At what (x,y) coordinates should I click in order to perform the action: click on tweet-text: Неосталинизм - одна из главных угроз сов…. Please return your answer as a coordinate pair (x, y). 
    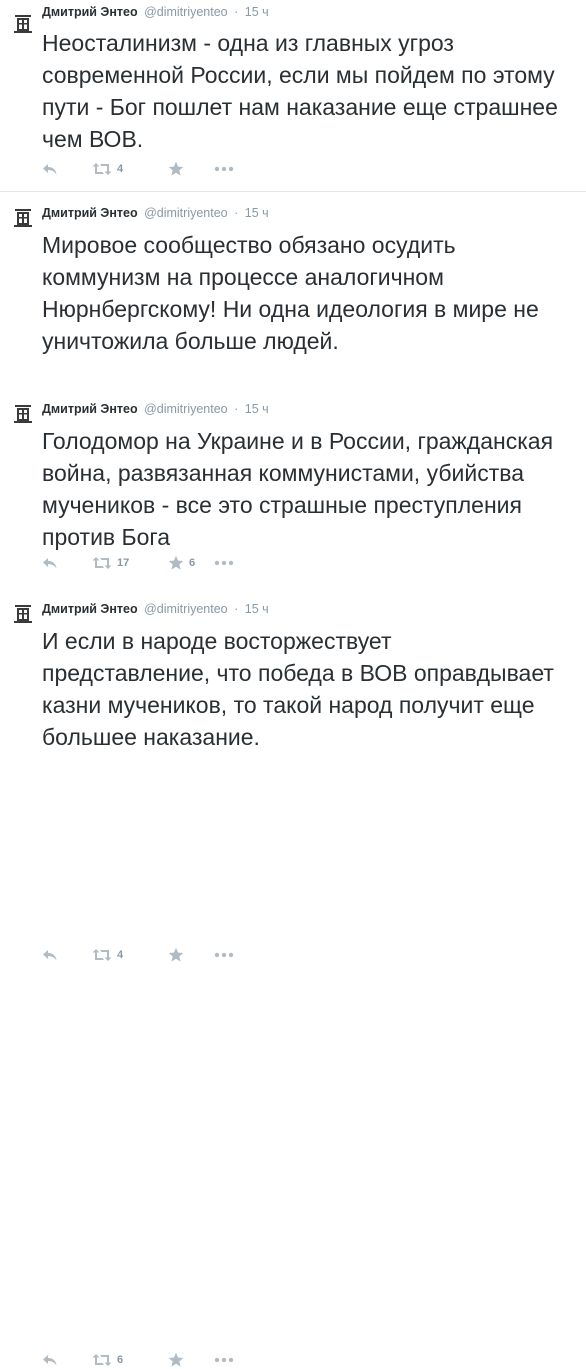
    Looking at the image, I should click on (300, 91).